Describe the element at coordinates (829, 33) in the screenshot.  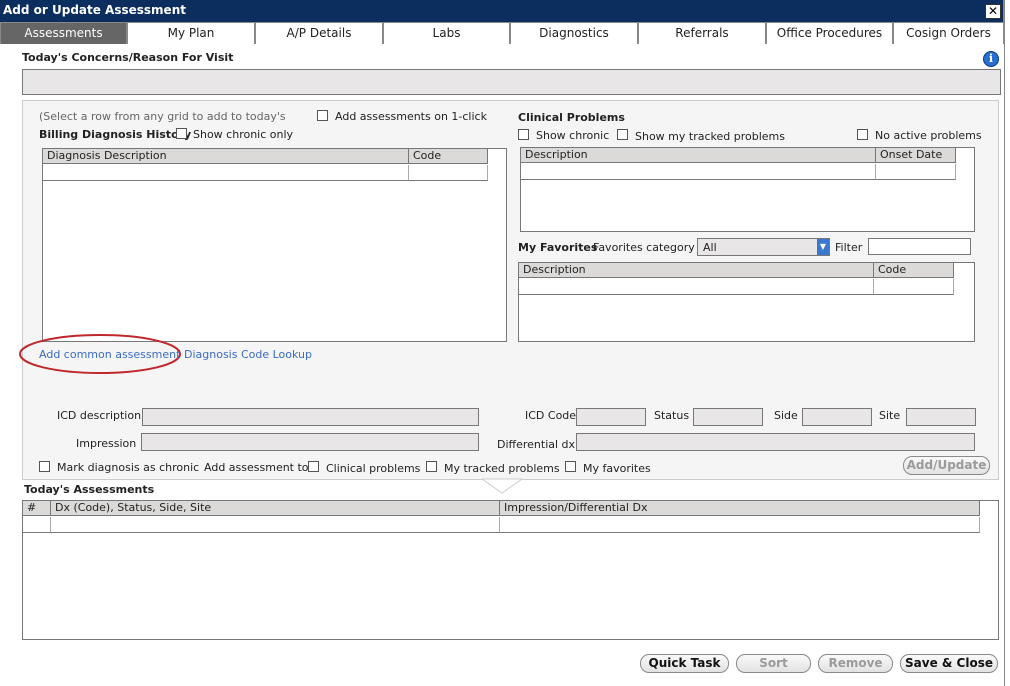
I see `tab-office-procedures: Office Procedures` at that location.